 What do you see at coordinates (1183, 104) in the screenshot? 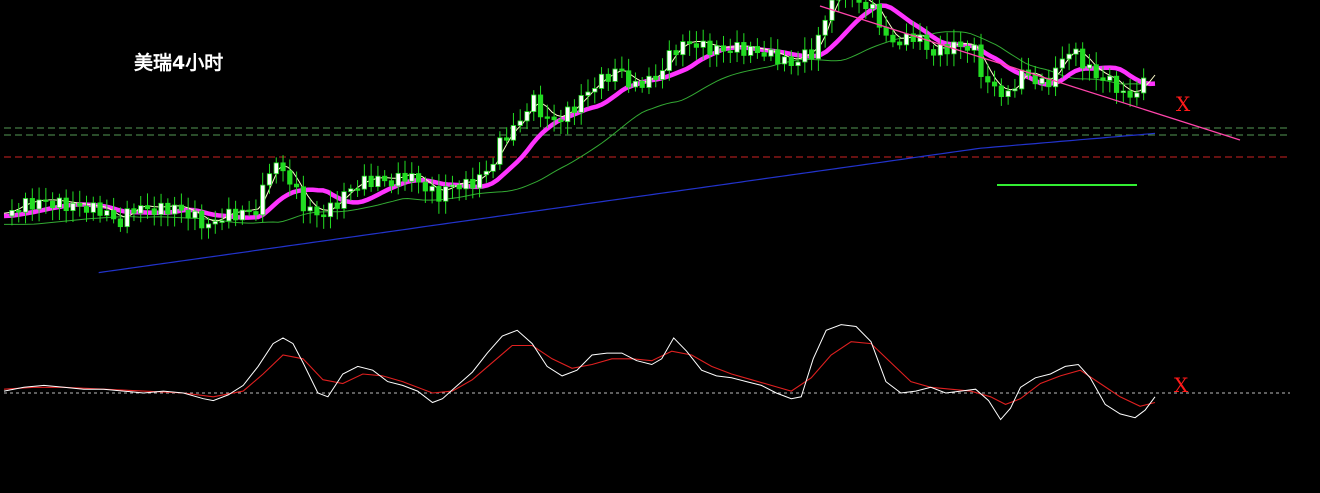
I see `upper-x-marker: X` at bounding box center [1183, 104].